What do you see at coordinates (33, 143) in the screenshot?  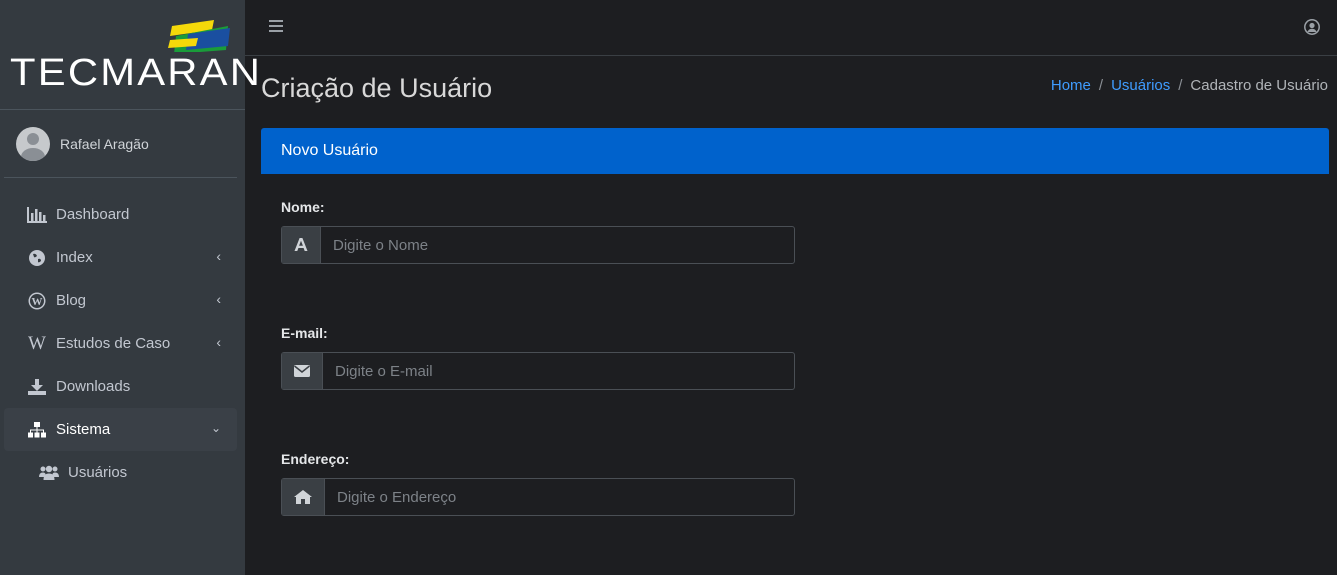 I see `avatar` at bounding box center [33, 143].